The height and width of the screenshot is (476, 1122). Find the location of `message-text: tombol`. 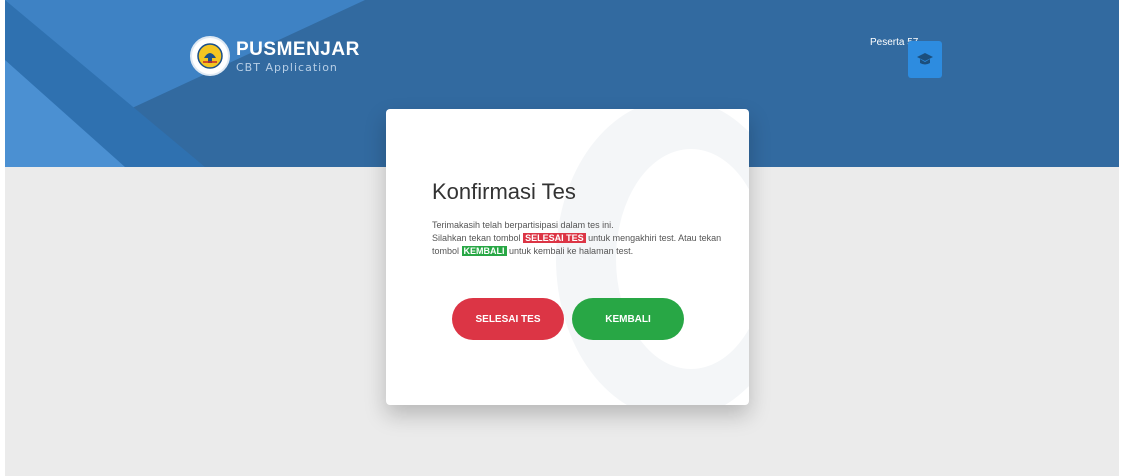

message-text: tombol is located at coordinates (447, 251).